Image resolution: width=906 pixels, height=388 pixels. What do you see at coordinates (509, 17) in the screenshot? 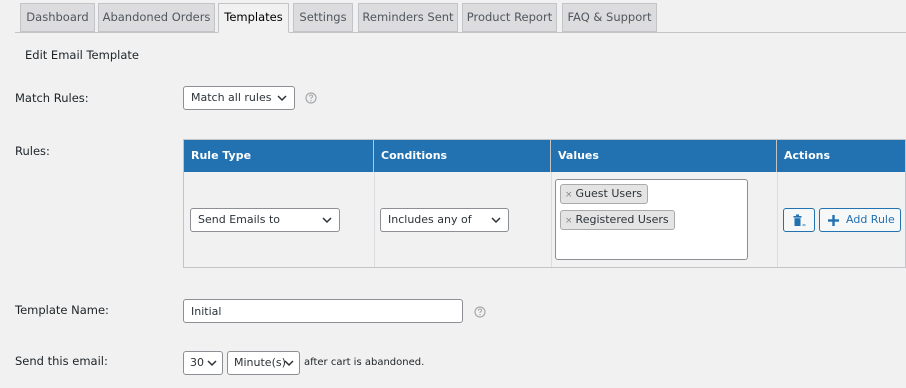
I see `tab-product-report: Product Report` at bounding box center [509, 17].